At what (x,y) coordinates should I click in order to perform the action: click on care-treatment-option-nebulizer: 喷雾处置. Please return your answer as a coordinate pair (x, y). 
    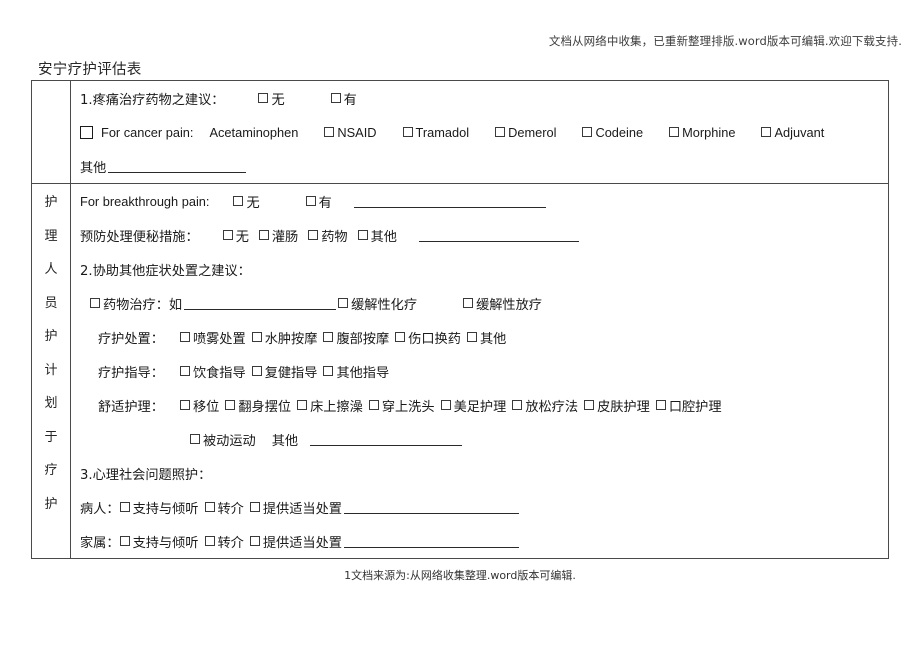
    Looking at the image, I should click on (212, 337).